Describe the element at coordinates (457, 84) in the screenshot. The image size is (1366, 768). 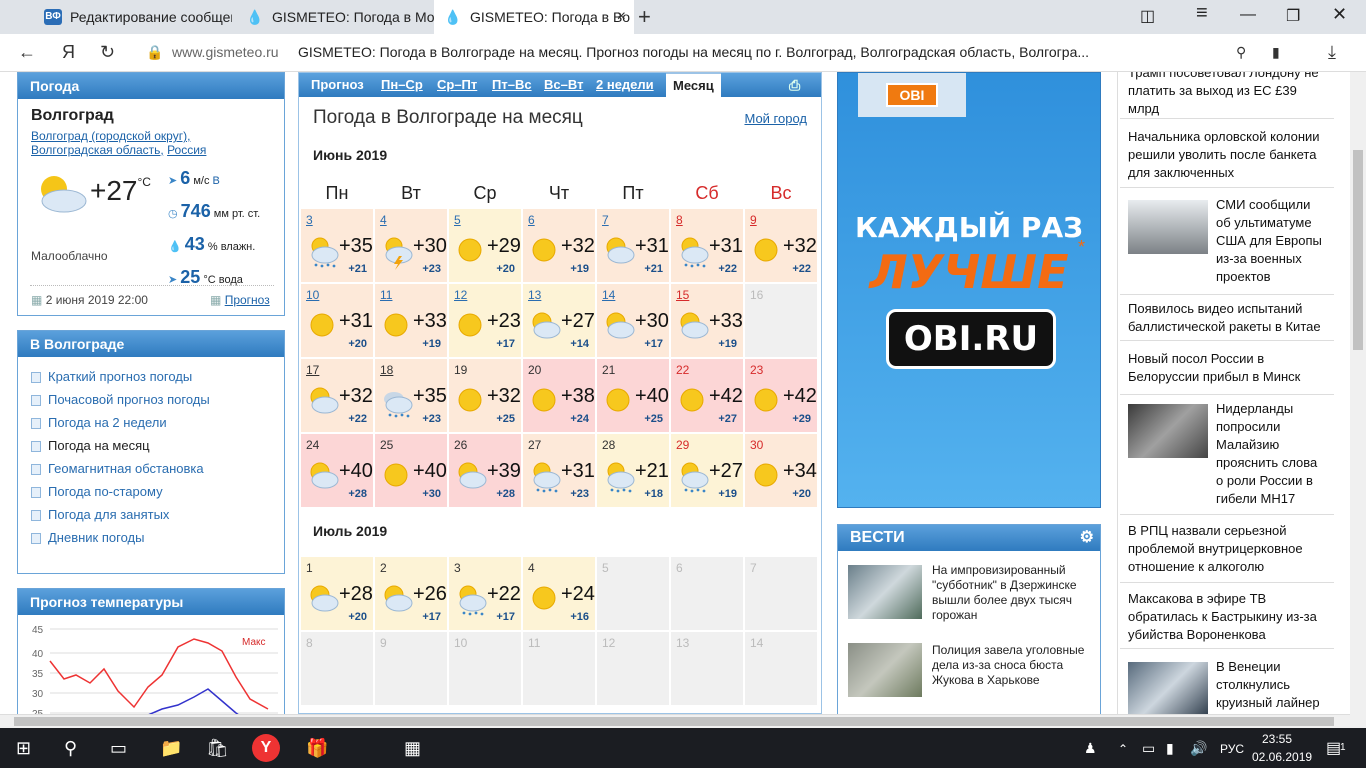
I see `tab-wed-fri: Ср–Пт` at that location.